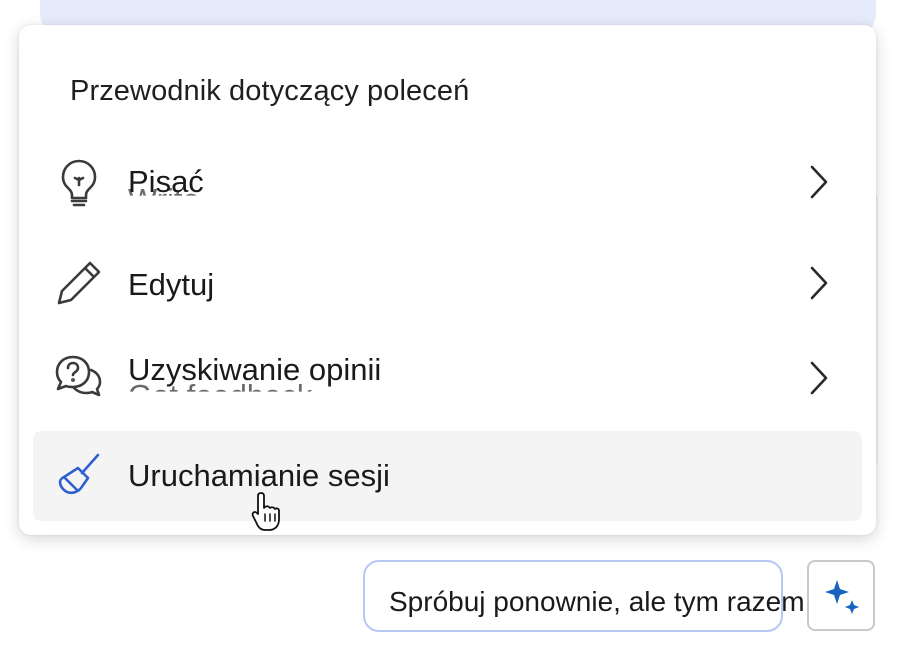 Image resolution: width=900 pixels, height=658 pixels. I want to click on lightbulb-icon, so click(79, 182).